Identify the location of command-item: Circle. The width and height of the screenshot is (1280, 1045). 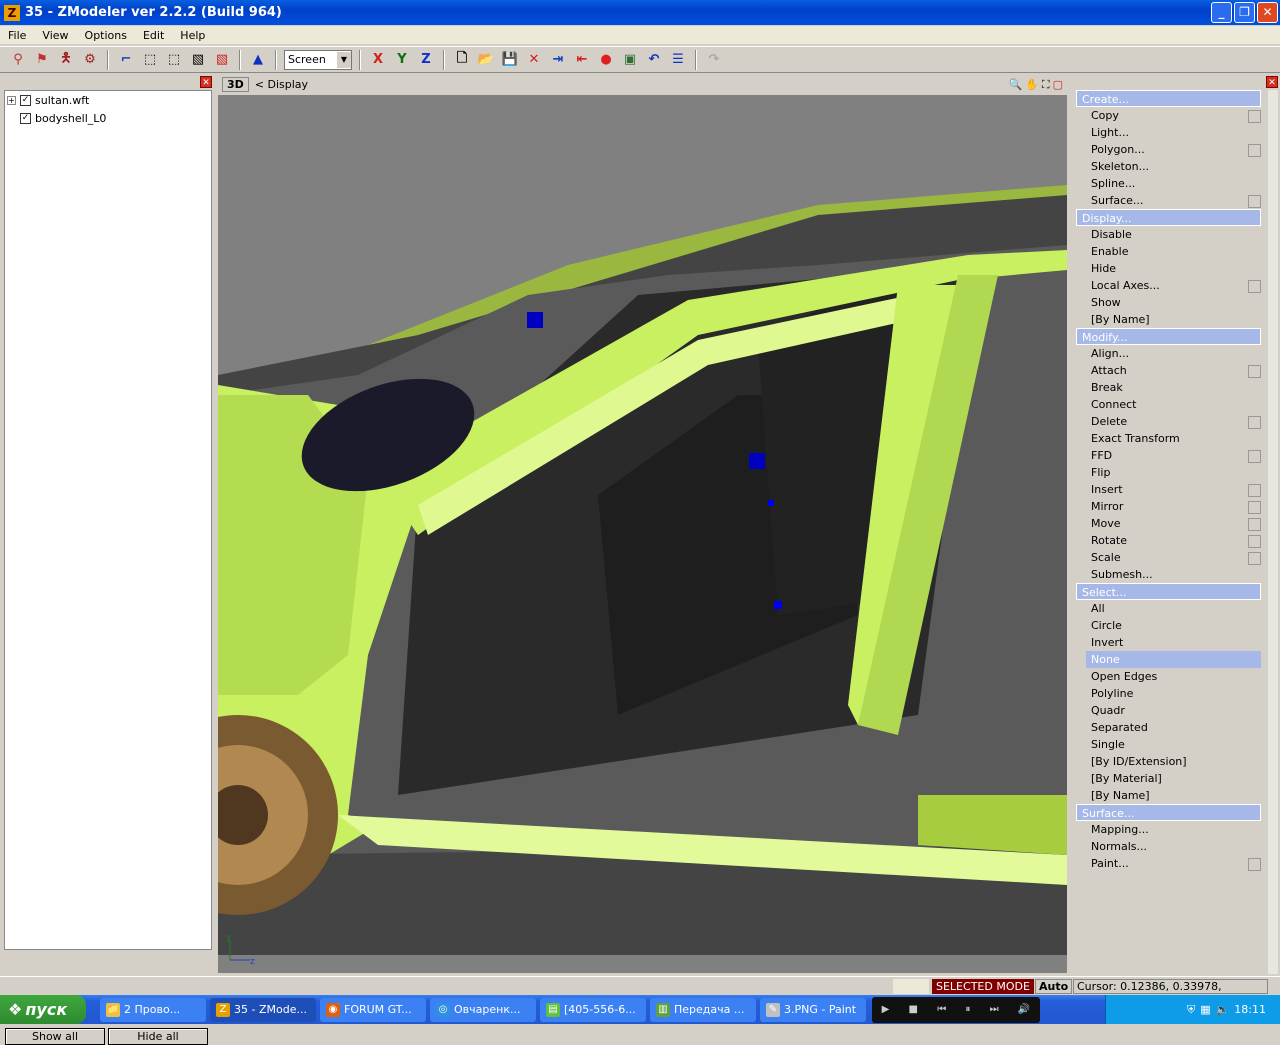
(1168, 625).